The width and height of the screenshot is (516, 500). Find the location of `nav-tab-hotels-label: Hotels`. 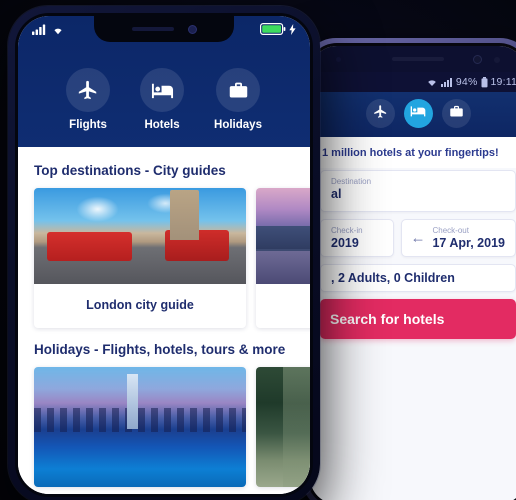

nav-tab-hotels-label: Hotels is located at coordinates (162, 125).